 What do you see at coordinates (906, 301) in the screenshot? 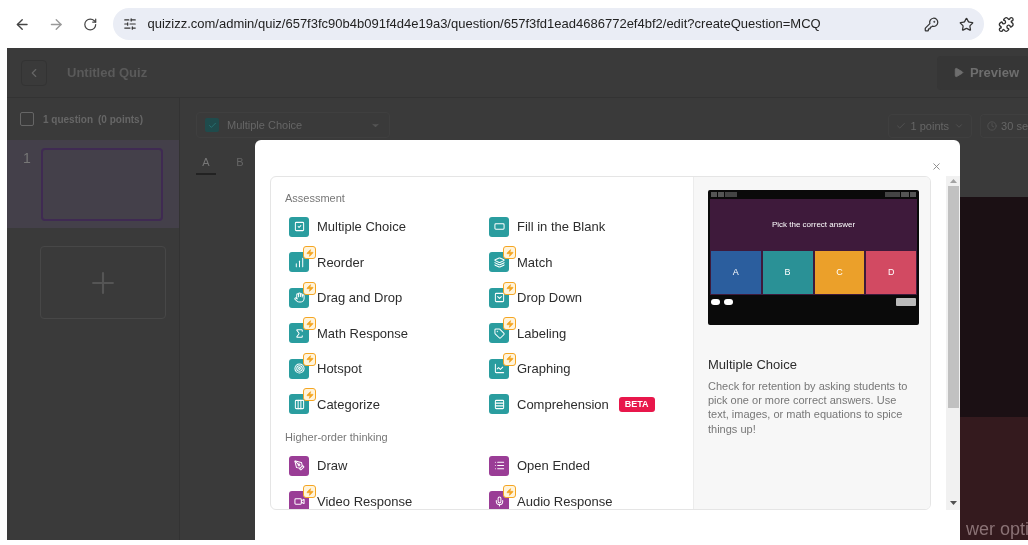
I see `submit-drawing` at bounding box center [906, 301].